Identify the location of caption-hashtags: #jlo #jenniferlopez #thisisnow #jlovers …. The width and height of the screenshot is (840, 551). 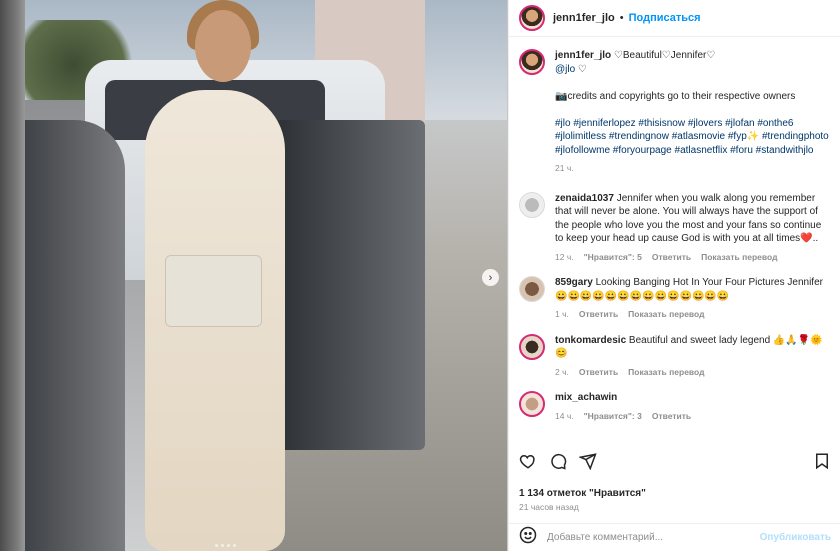
(692, 137).